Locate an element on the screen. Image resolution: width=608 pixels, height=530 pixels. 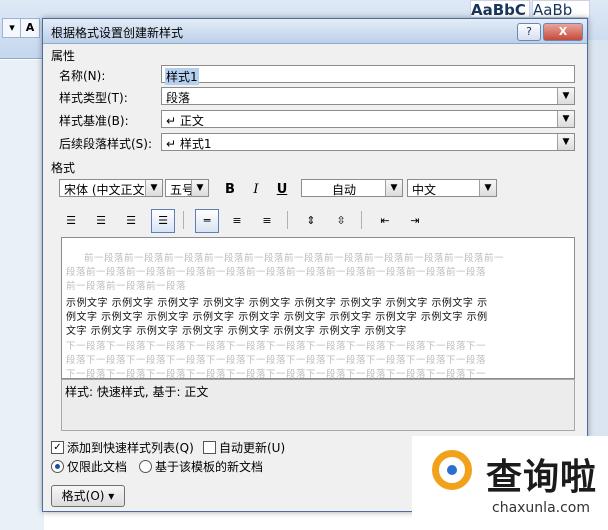
watermark-domain-text: chaxunla.com is located at coordinates (541, 508).